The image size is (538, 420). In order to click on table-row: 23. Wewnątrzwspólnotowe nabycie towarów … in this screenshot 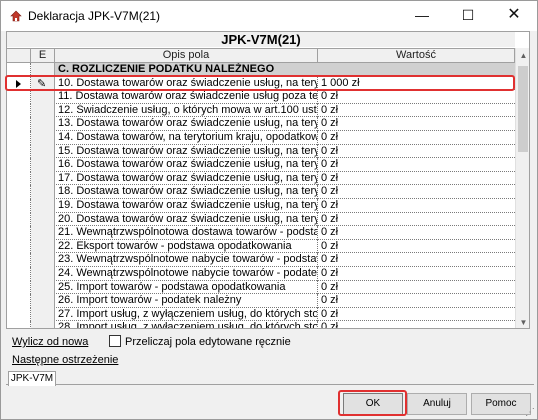, I will do `click(261, 260)`.